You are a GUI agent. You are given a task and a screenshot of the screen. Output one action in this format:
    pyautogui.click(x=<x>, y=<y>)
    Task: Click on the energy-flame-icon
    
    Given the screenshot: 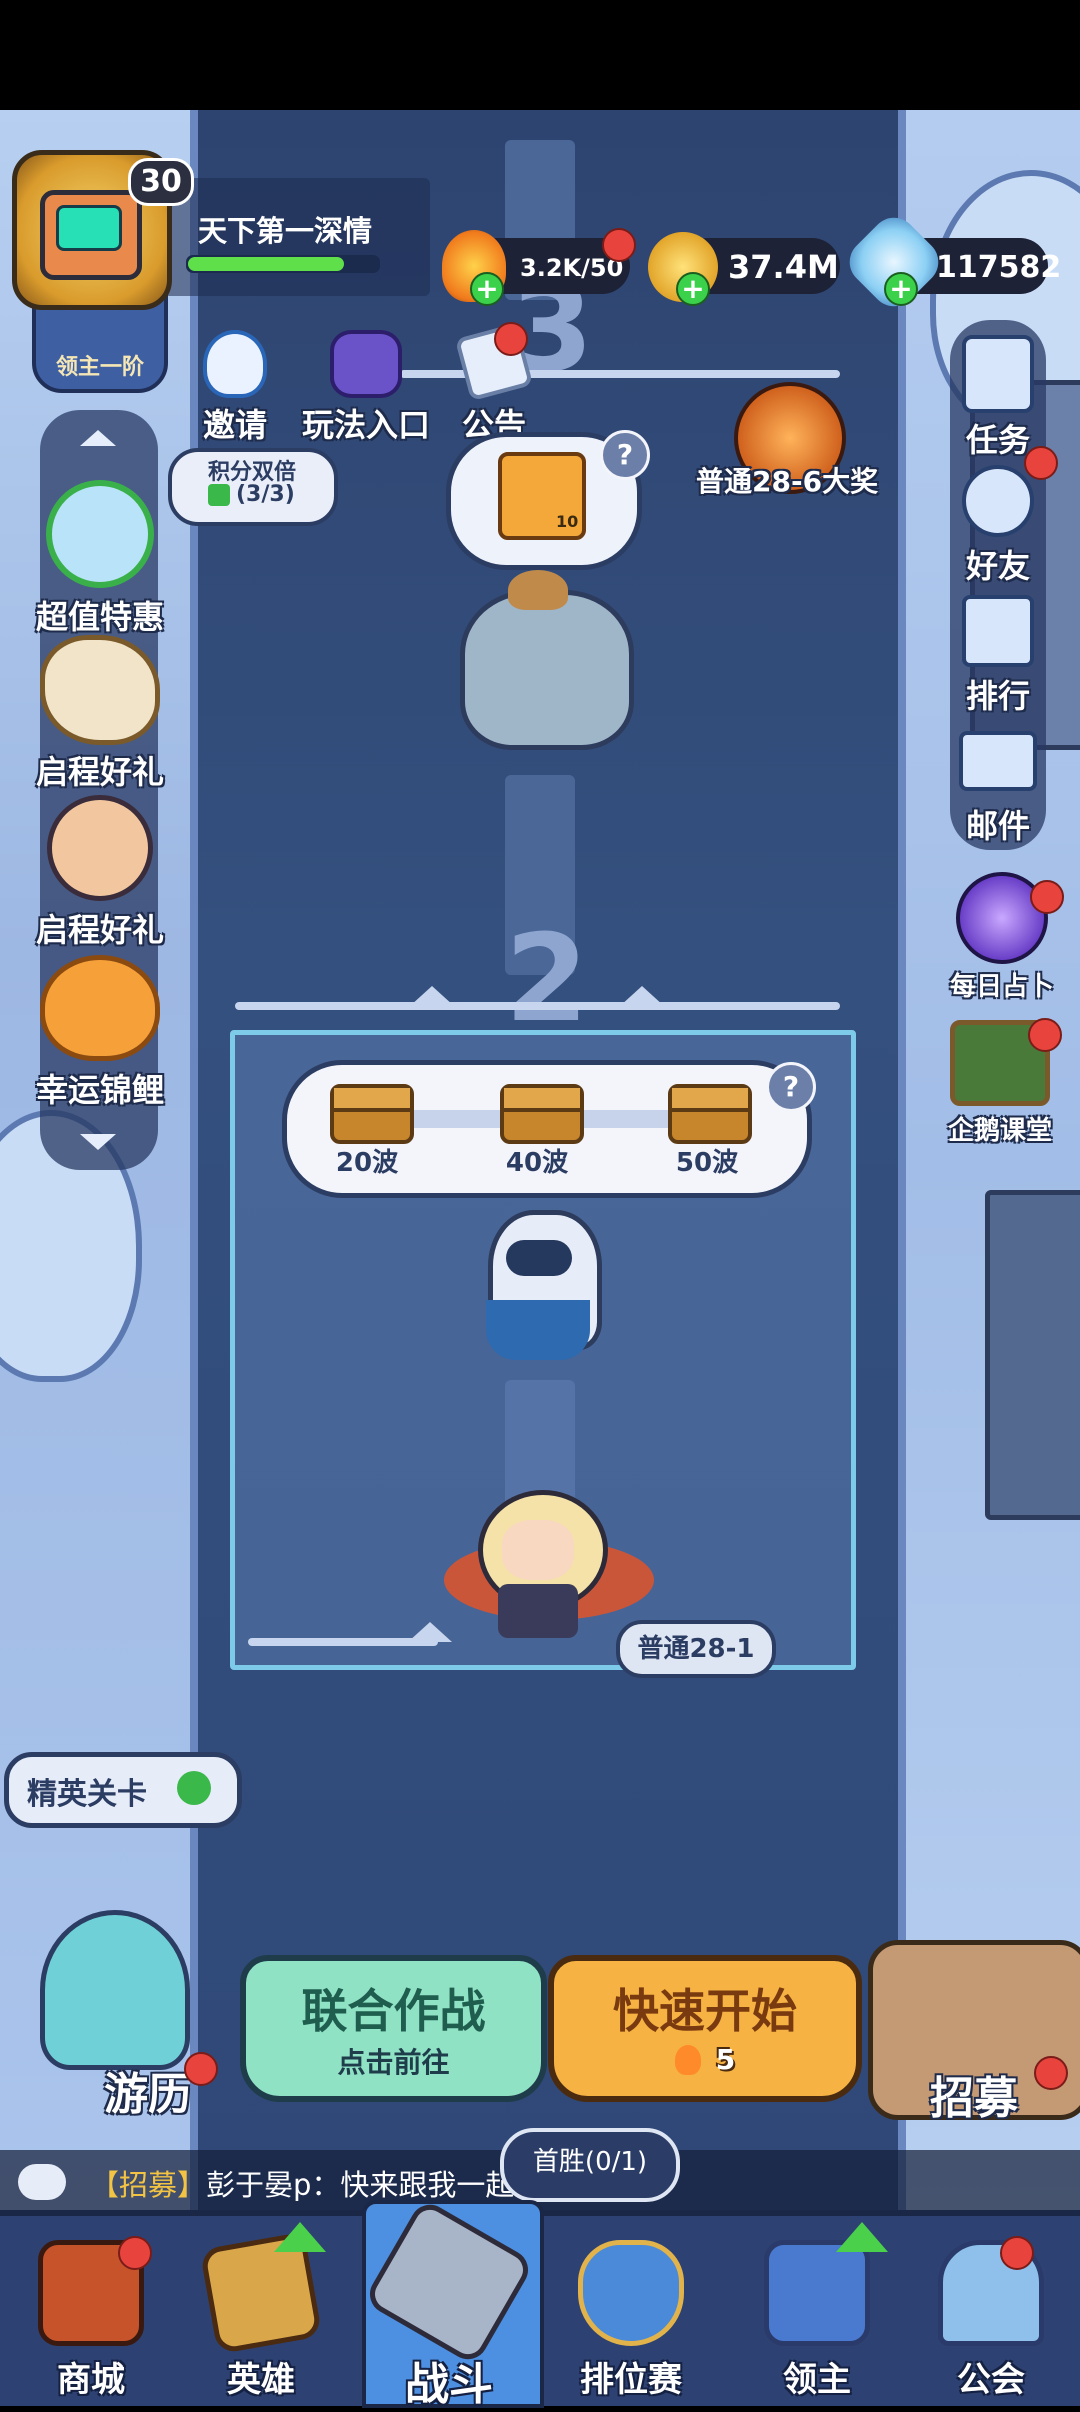 What is the action you would take?
    pyautogui.click(x=687, y=2059)
    